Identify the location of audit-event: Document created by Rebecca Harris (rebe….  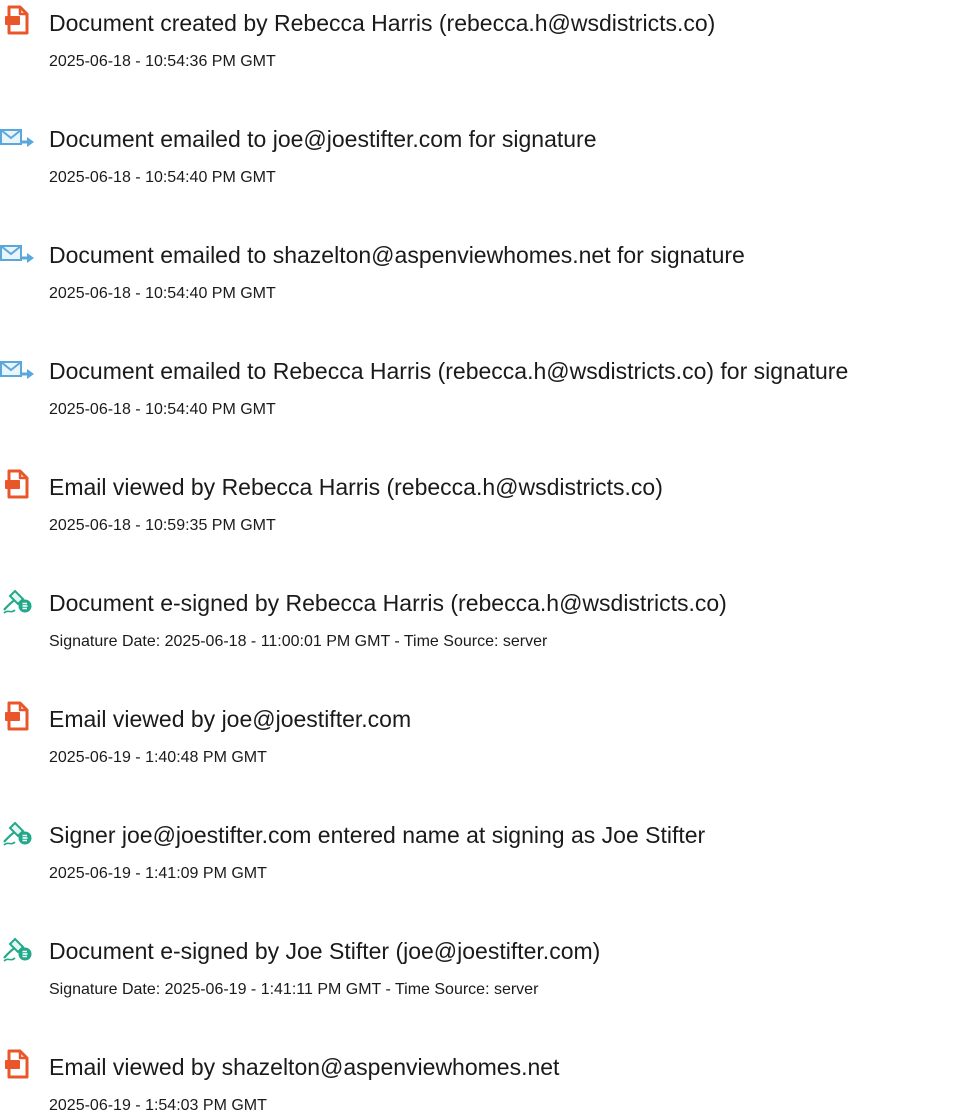
(487, 45).